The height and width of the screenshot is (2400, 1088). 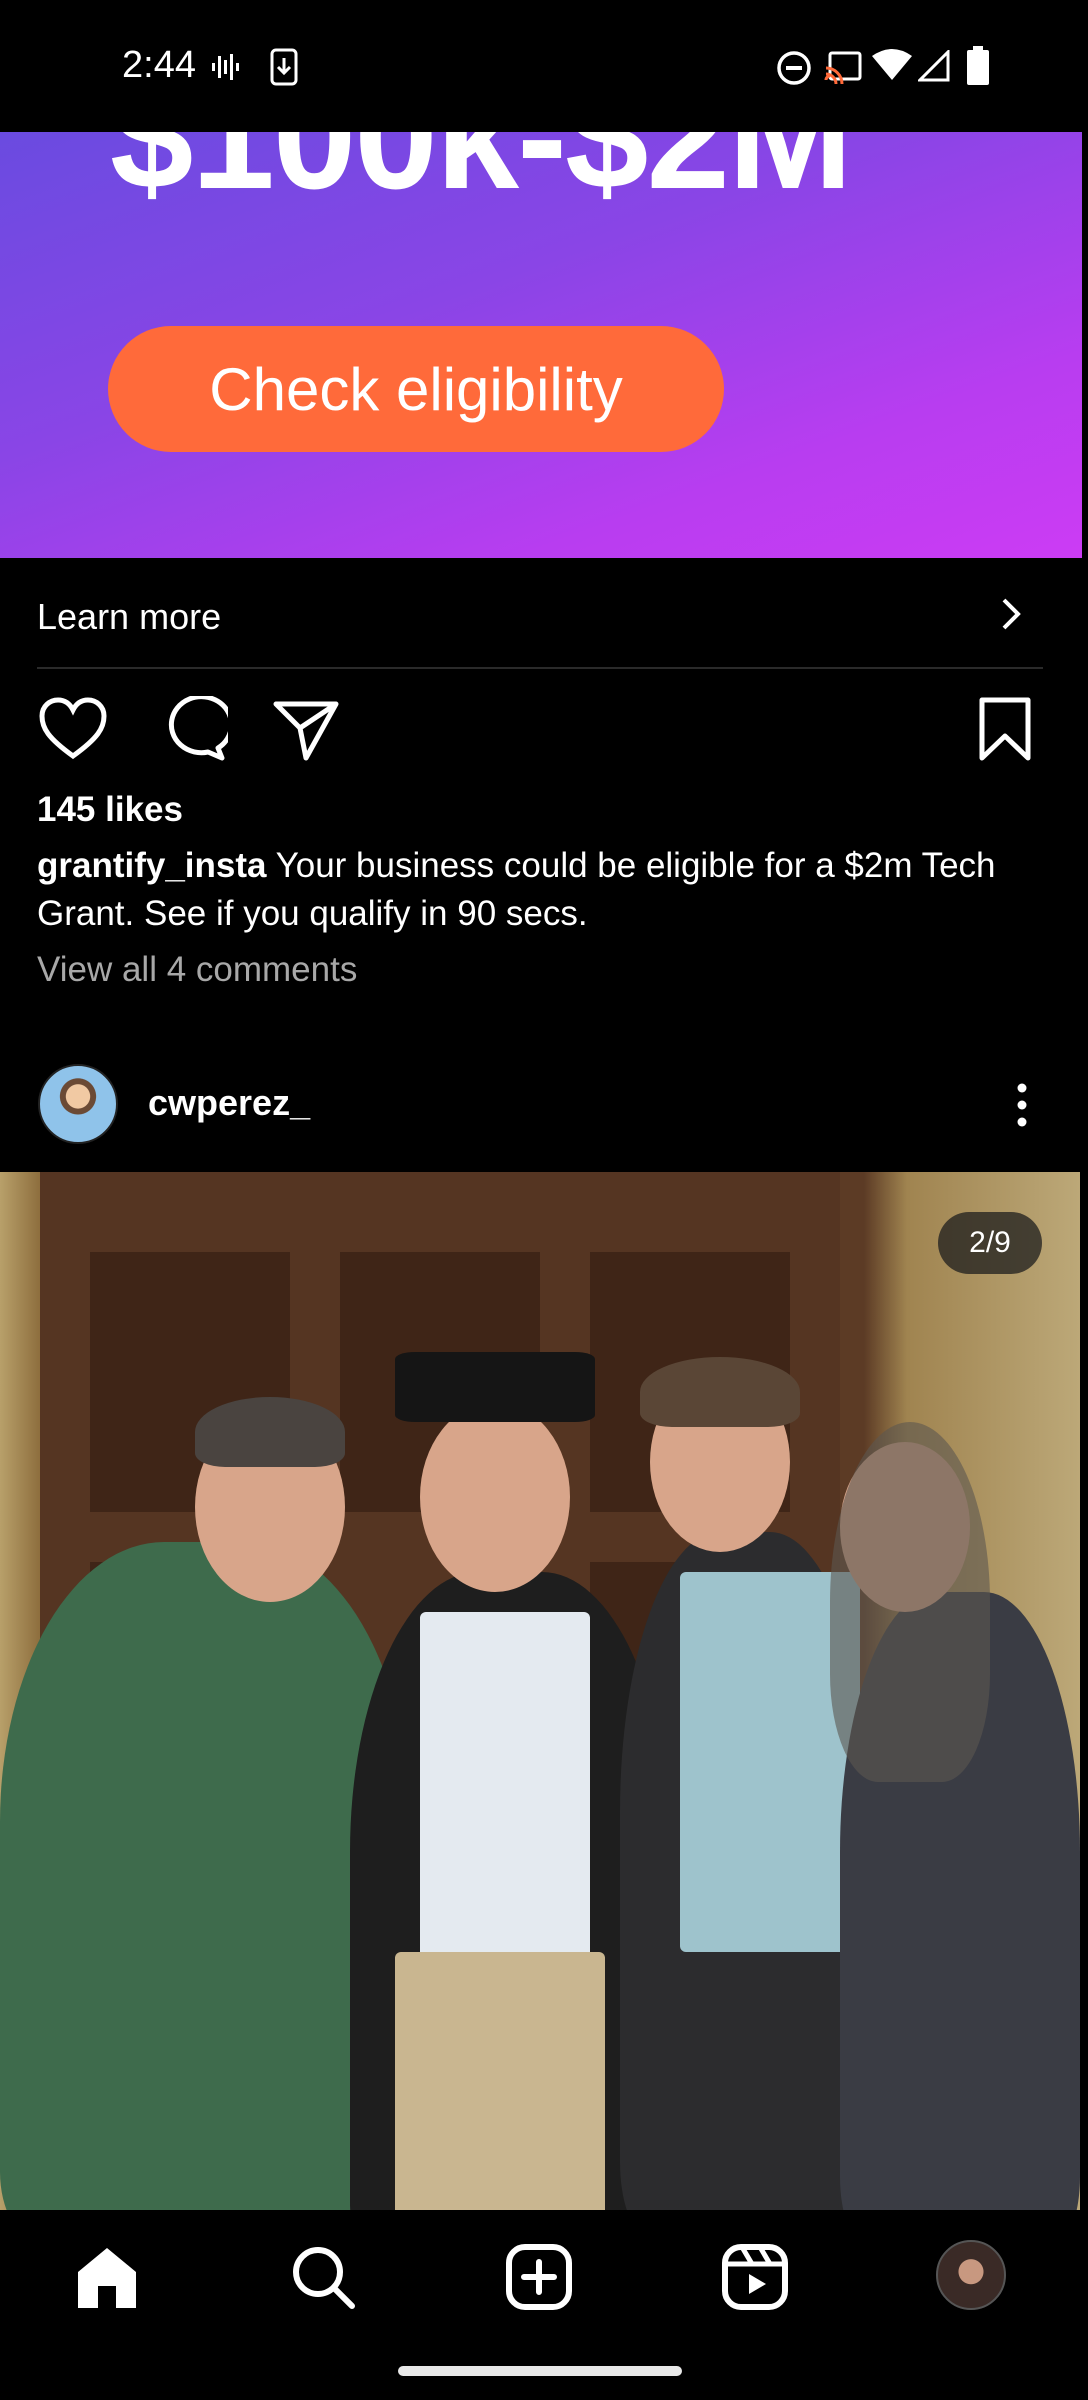 I want to click on status-time: 2:44, so click(x=159, y=65).